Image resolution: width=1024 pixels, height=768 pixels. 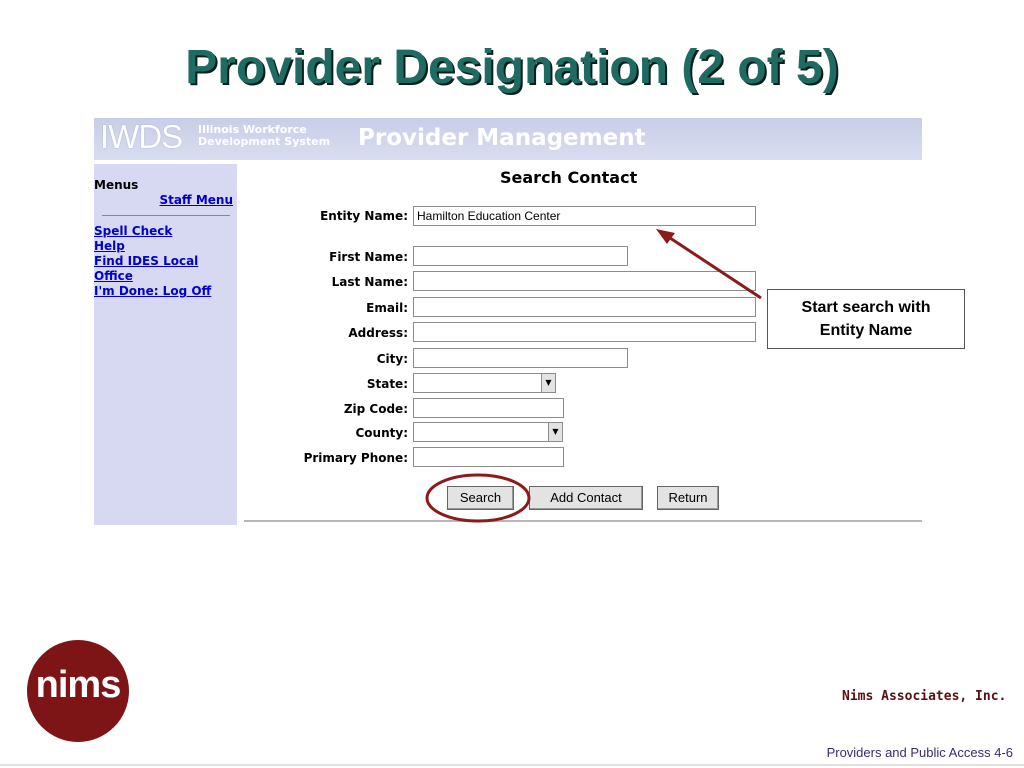 I want to click on email-label: Email:, so click(x=387, y=308).